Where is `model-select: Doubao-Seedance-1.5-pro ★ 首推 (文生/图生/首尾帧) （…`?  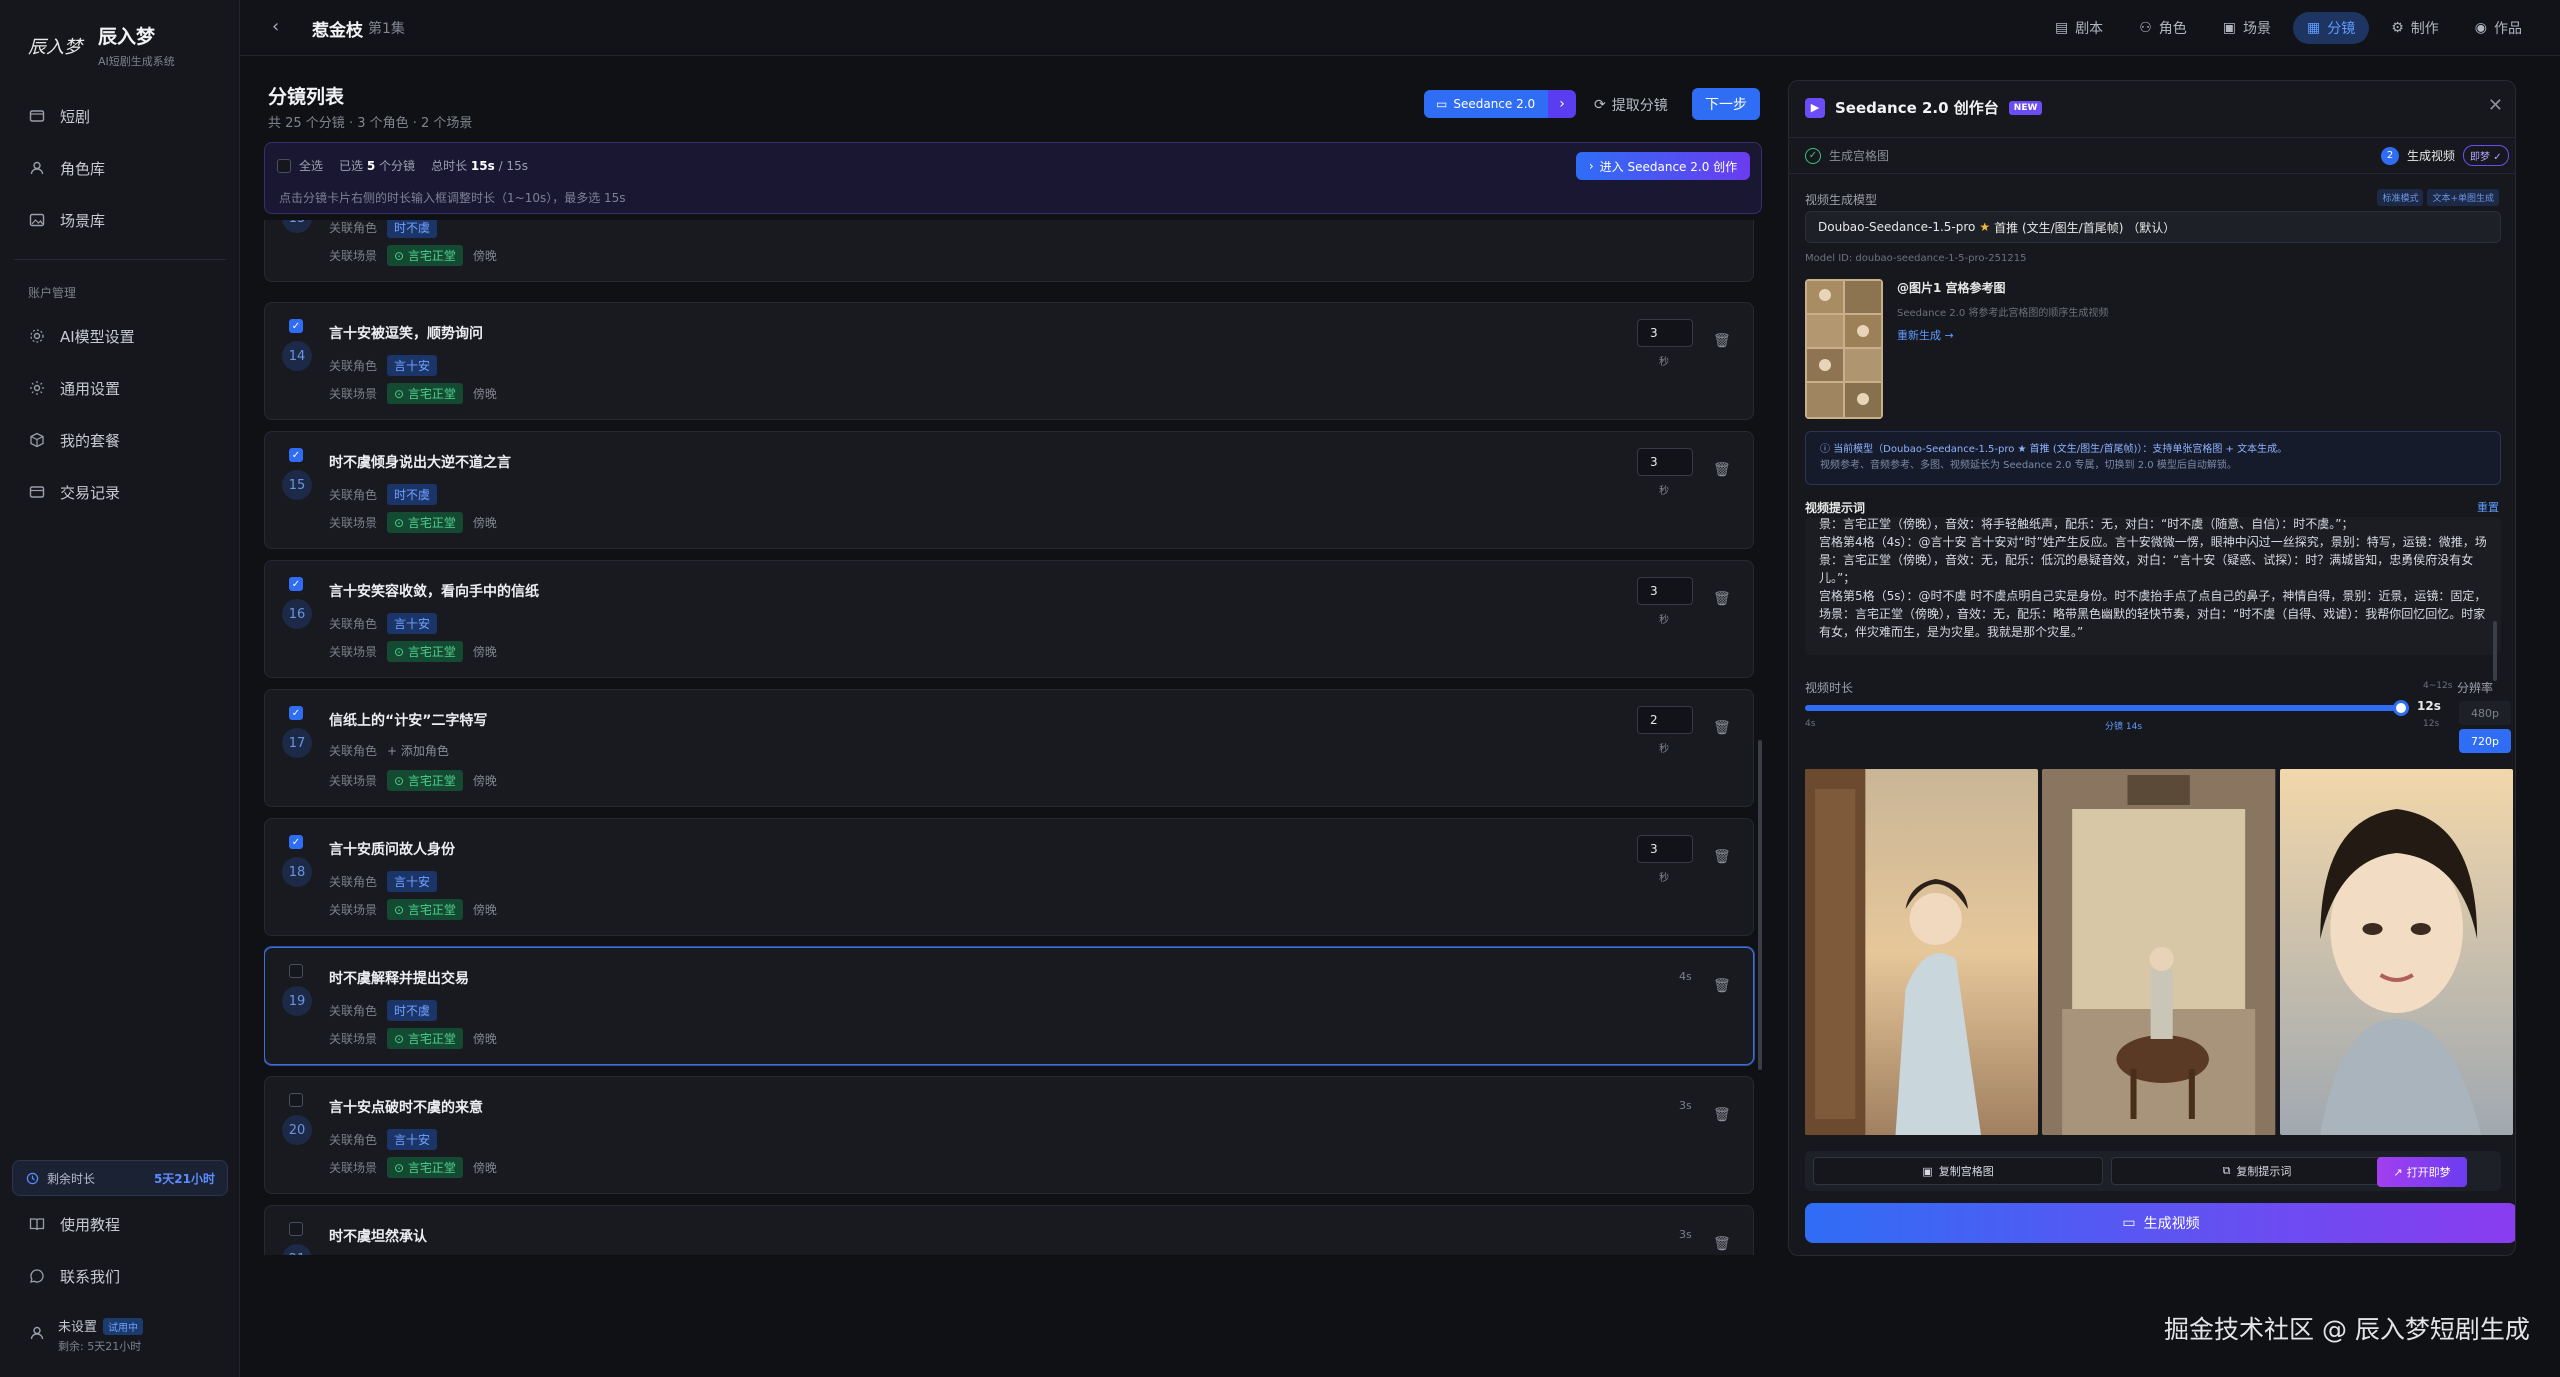 model-select: Doubao-Seedance-1.5-pro ★ 首推 (文生/图生/首尾帧) （… is located at coordinates (2153, 227).